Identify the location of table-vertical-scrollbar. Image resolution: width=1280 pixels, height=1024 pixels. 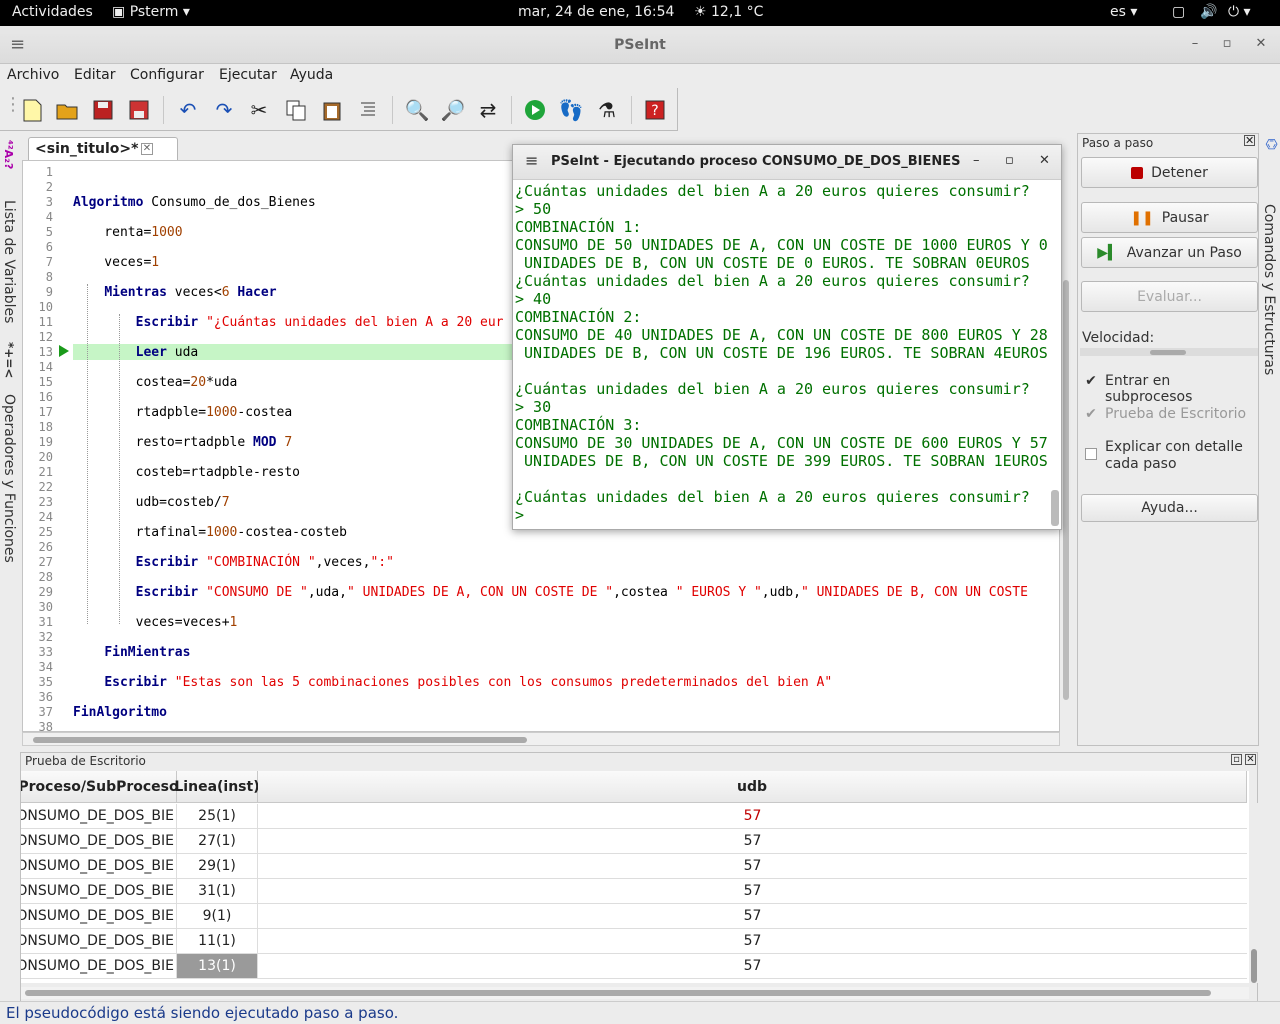
(1254, 893).